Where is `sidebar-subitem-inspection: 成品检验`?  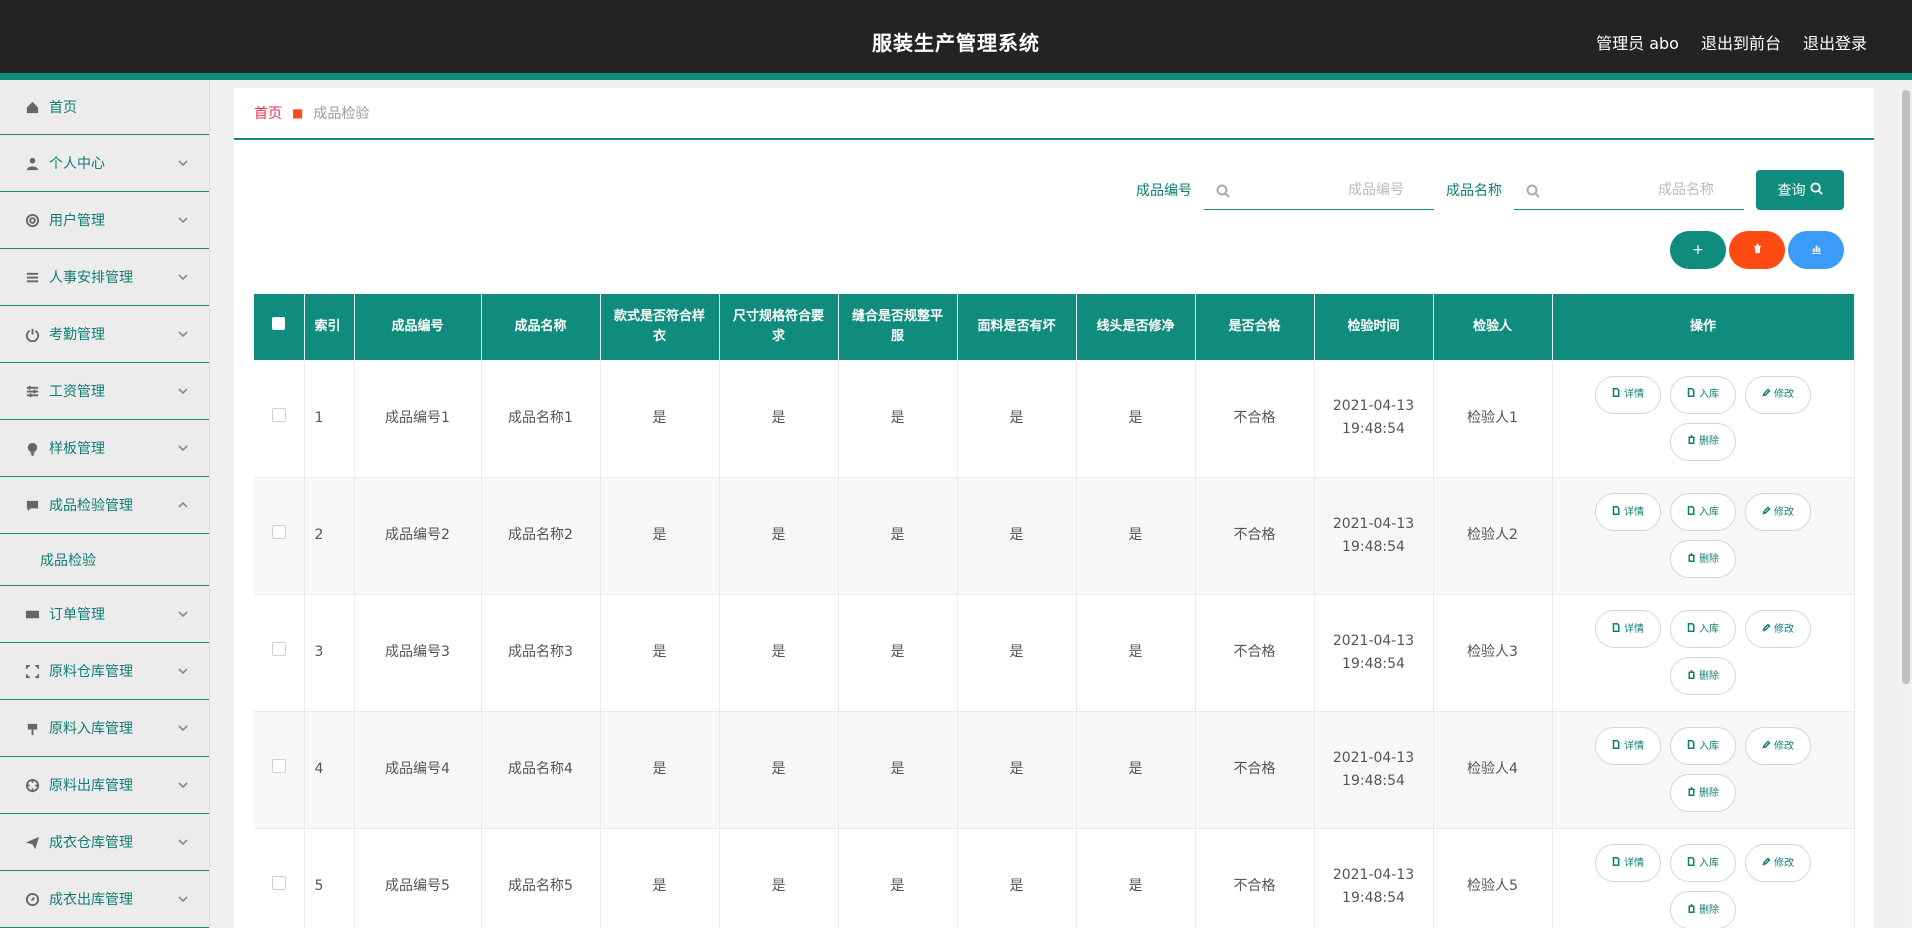 sidebar-subitem-inspection: 成品检验 is located at coordinates (104, 560).